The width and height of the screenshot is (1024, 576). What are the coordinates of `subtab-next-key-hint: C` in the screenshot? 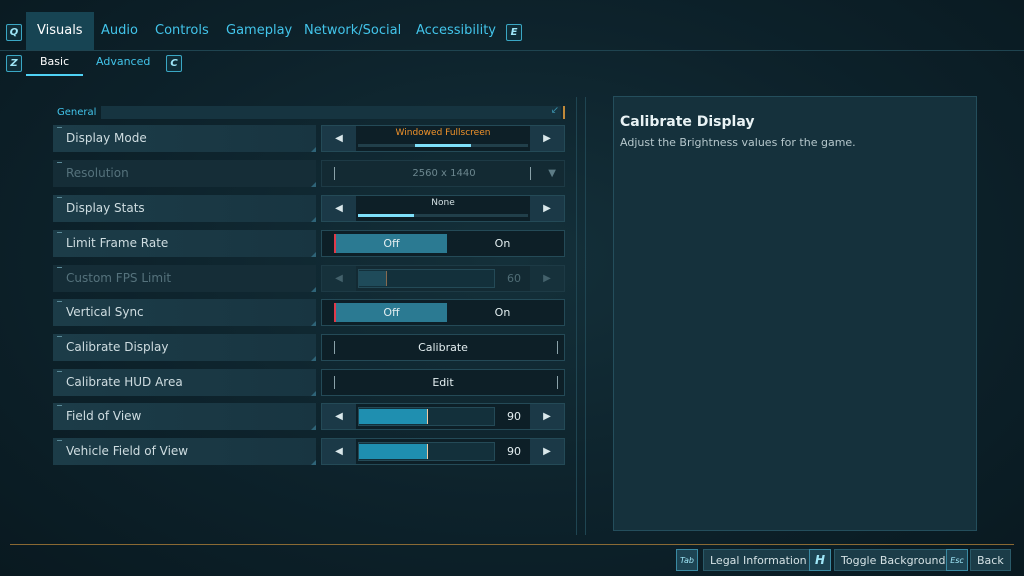 It's located at (174, 63).